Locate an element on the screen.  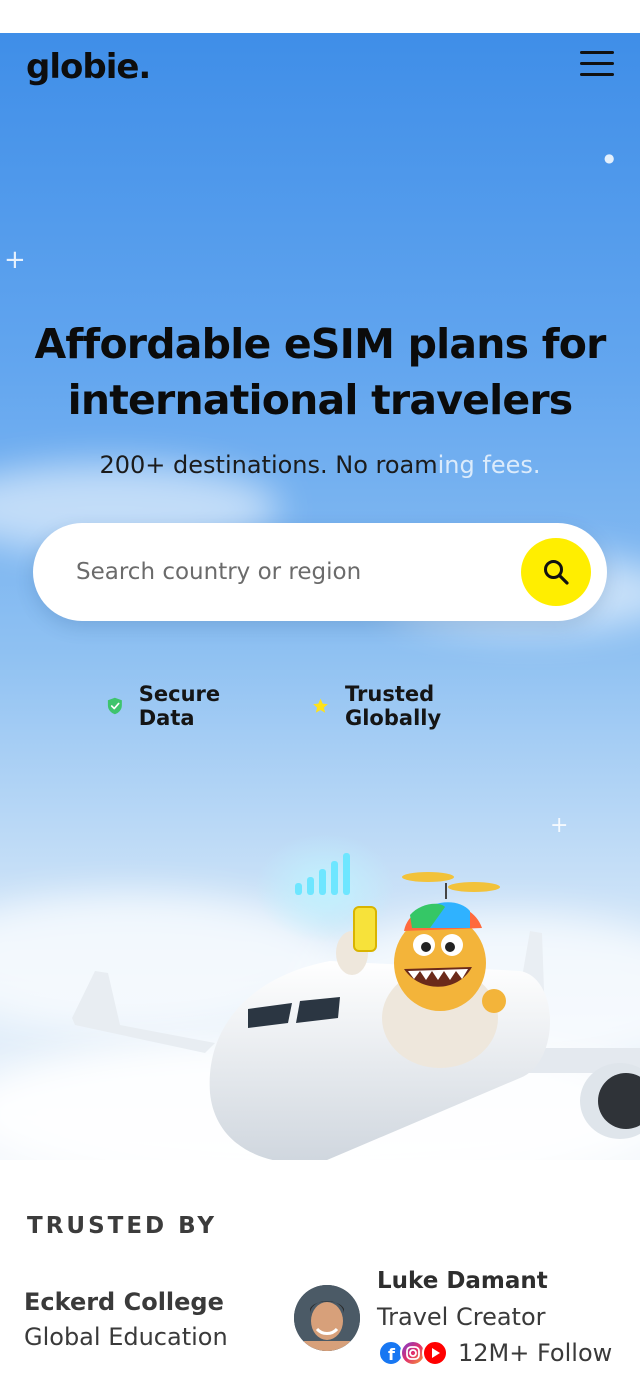
search-bar is located at coordinates (320, 572).